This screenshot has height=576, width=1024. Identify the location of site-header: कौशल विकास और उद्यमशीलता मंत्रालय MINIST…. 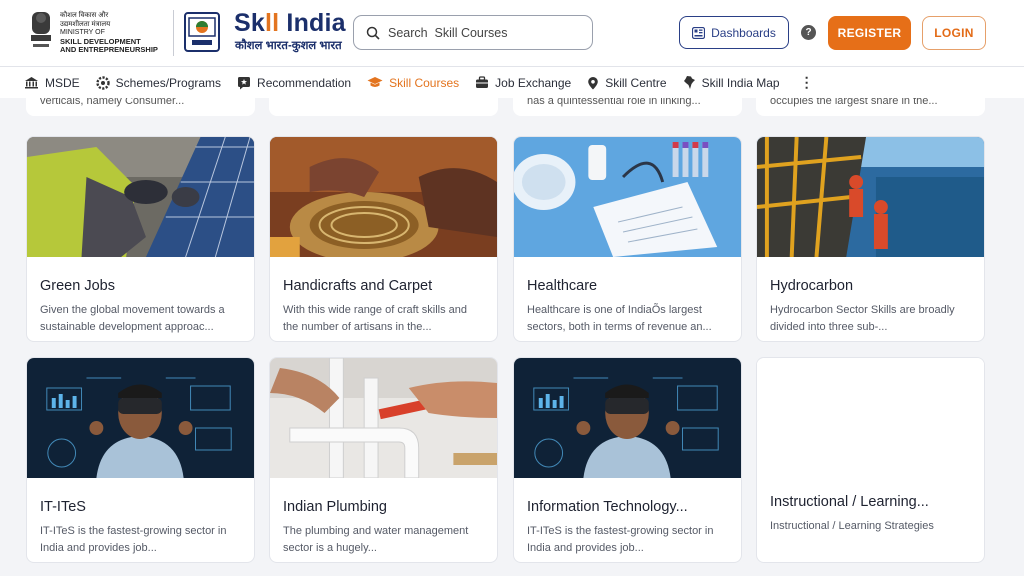
(512, 33).